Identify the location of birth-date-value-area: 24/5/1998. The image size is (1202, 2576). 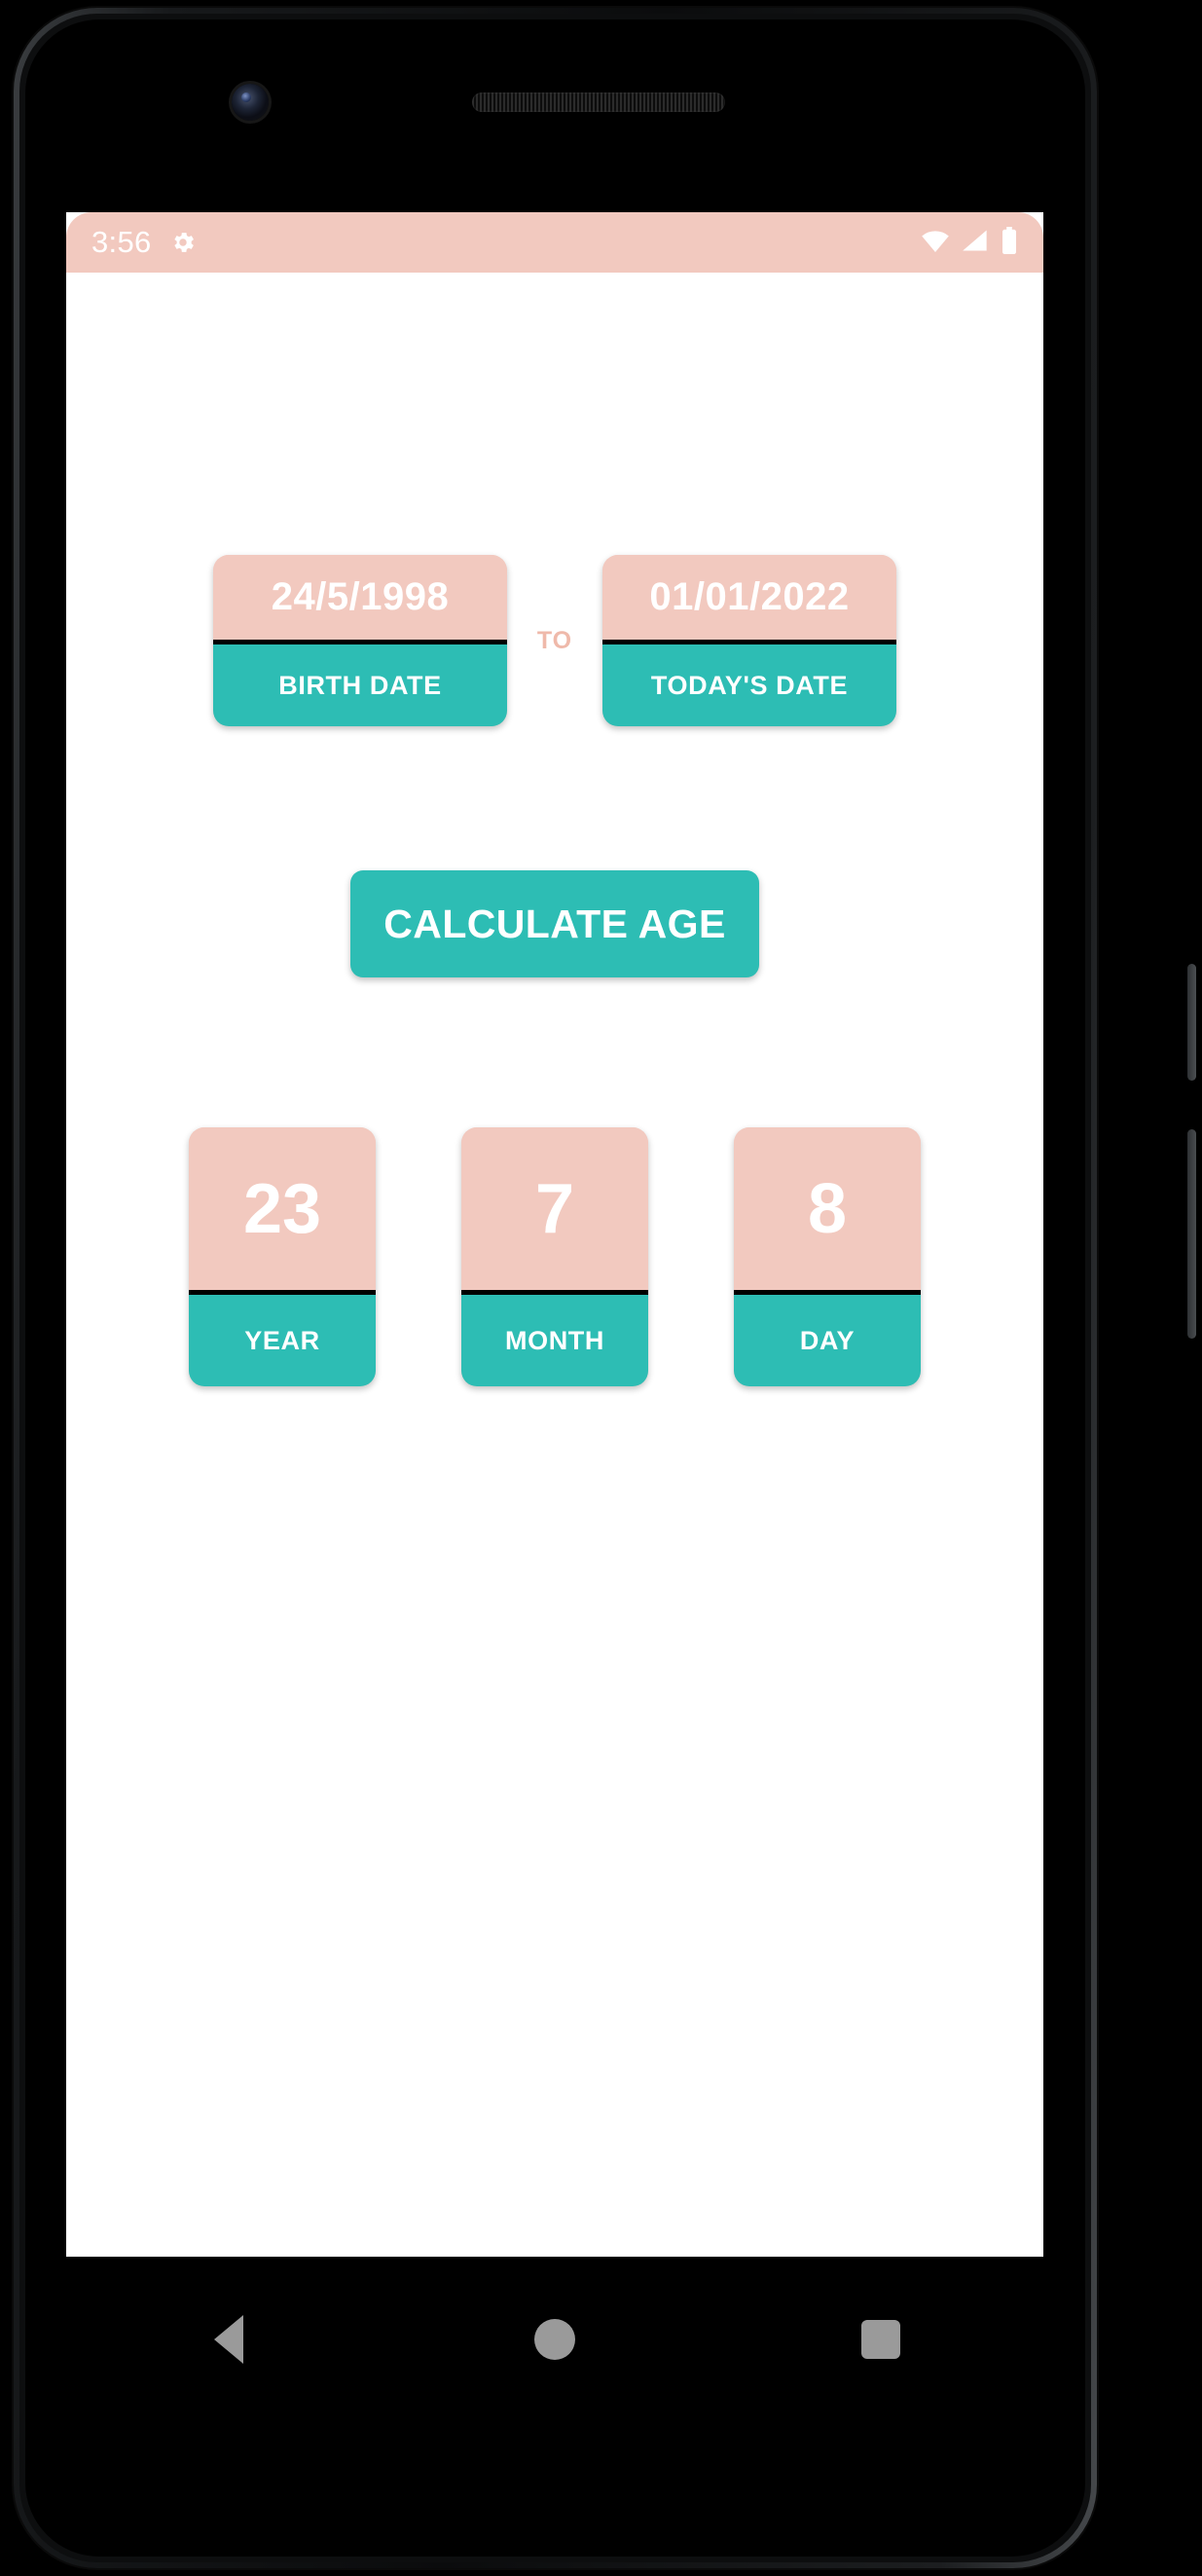
(360, 599).